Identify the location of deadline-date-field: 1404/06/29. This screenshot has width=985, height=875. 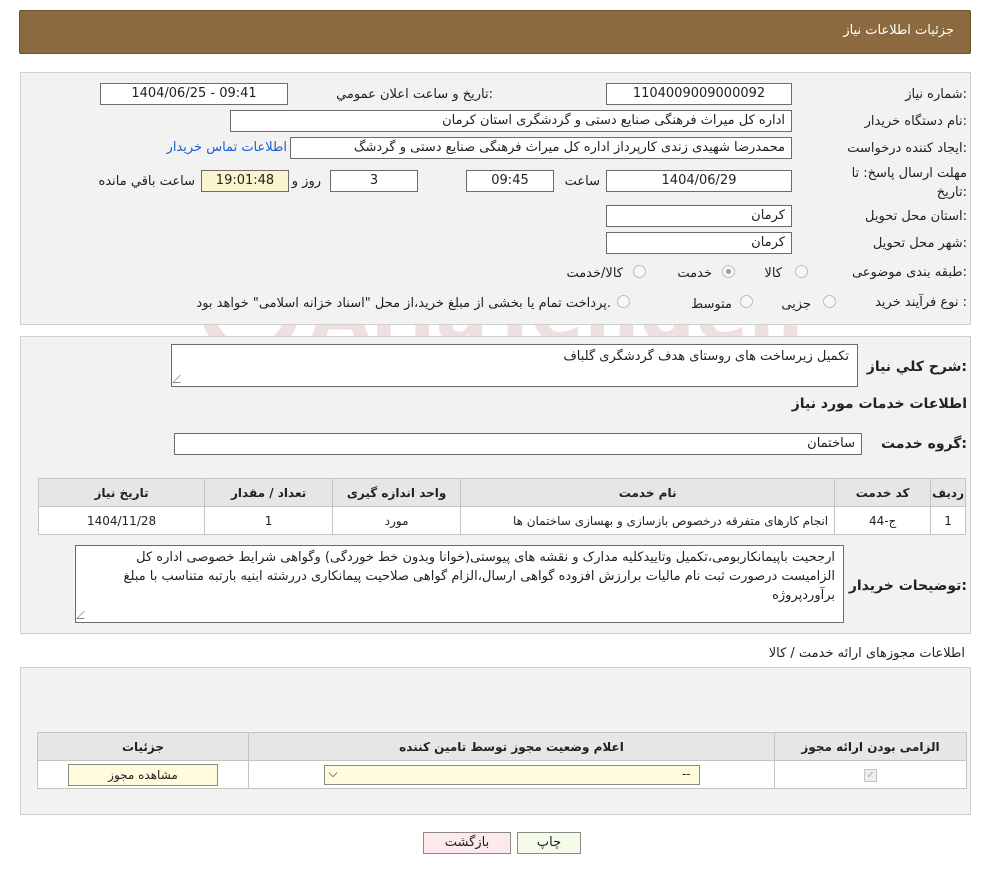
(699, 181).